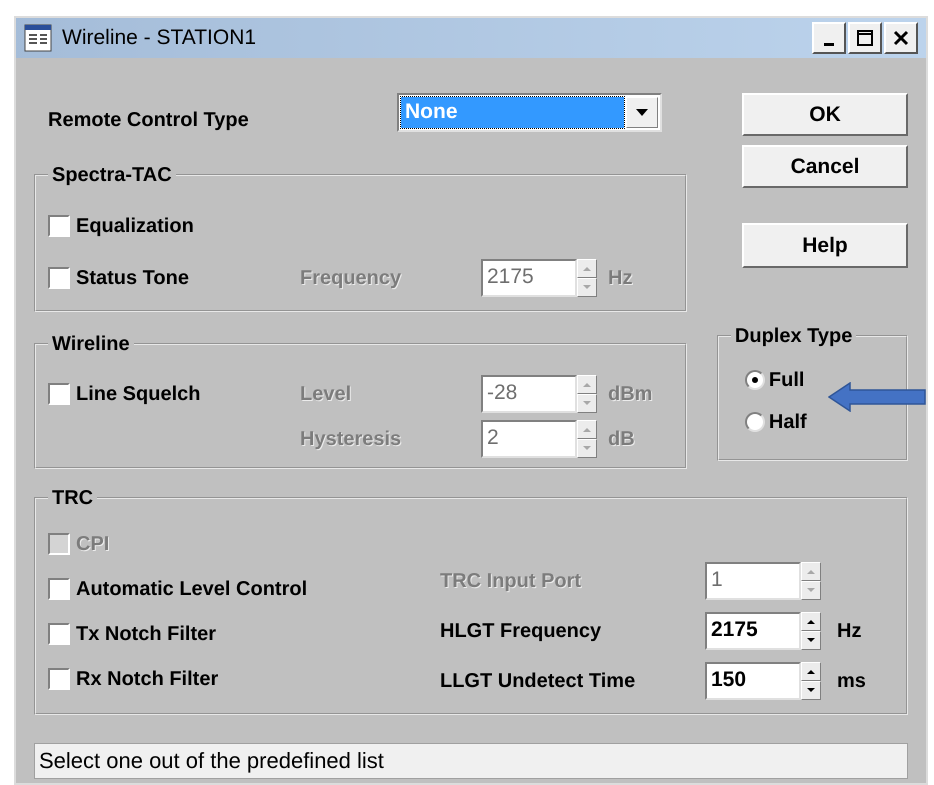  I want to click on checkbox-label: CPI, so click(93, 544).